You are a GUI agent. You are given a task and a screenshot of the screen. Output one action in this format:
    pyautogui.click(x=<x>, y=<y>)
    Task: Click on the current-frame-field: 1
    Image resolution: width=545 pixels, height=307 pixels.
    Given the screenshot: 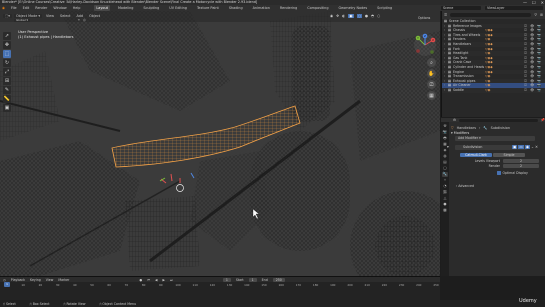 What is the action you would take?
    pyautogui.click(x=226, y=279)
    